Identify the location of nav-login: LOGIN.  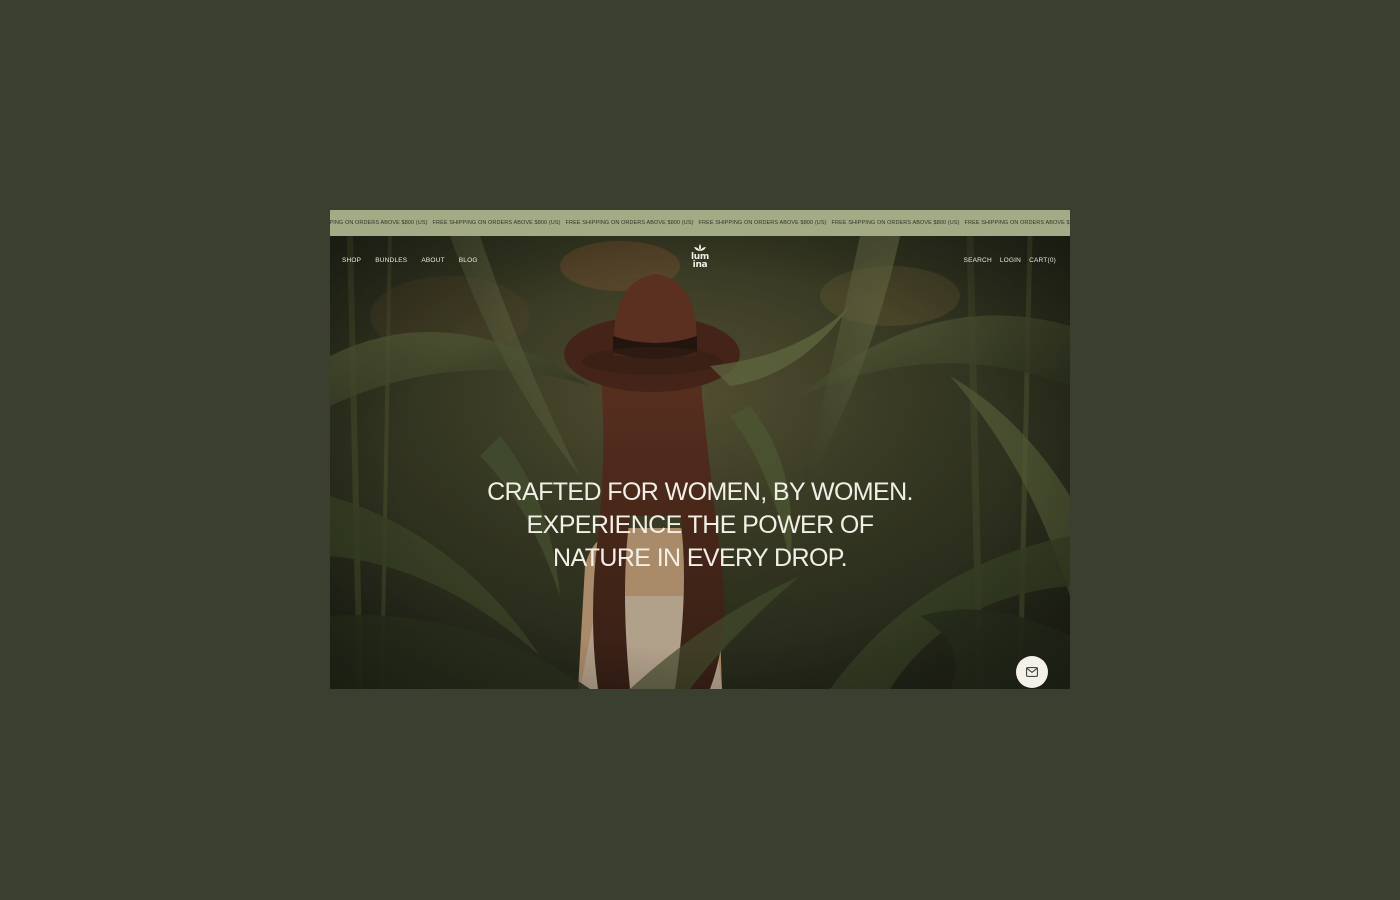
(1010, 260).